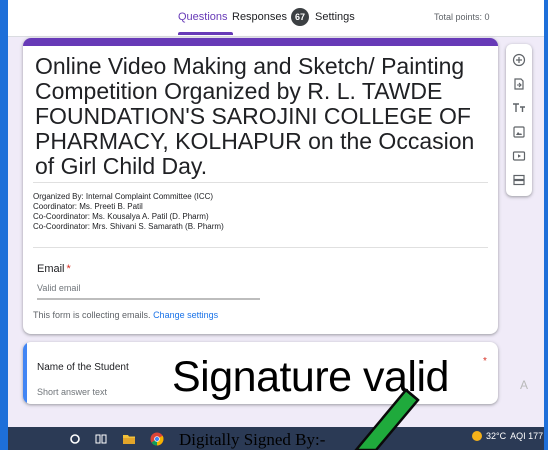 This screenshot has width=548, height=450. What do you see at coordinates (4, 225) in the screenshot?
I see `screen-frame-left` at bounding box center [4, 225].